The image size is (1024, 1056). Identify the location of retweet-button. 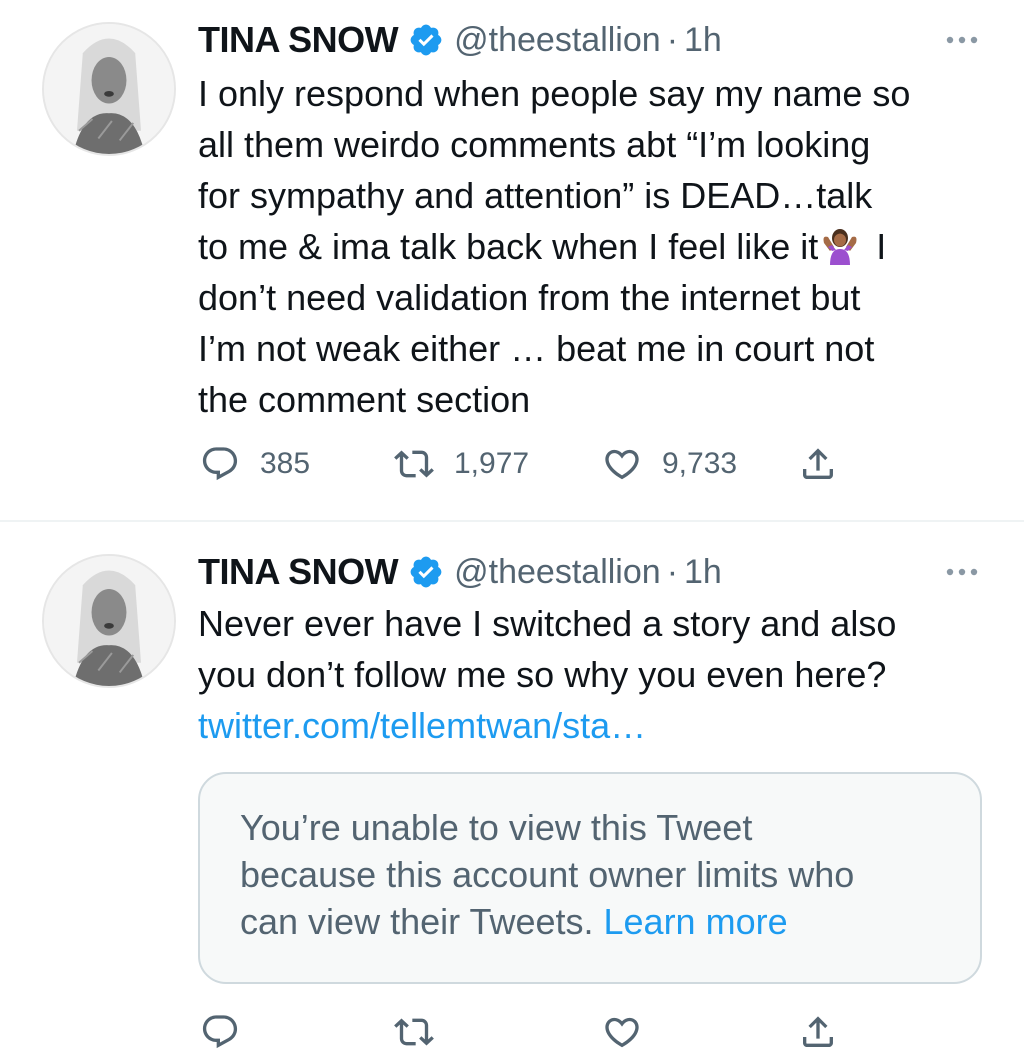
(424, 1032).